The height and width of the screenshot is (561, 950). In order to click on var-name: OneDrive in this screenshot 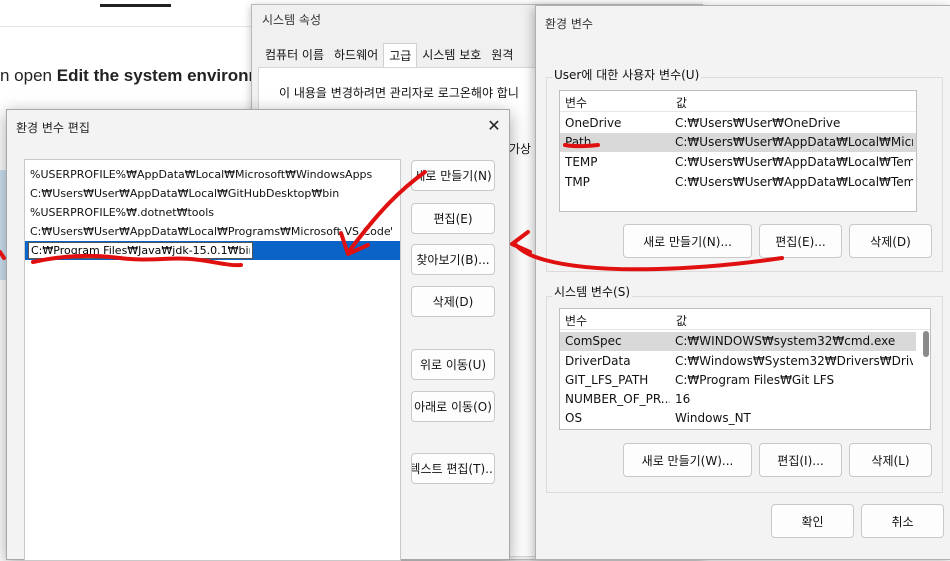, I will do `click(593, 123)`.